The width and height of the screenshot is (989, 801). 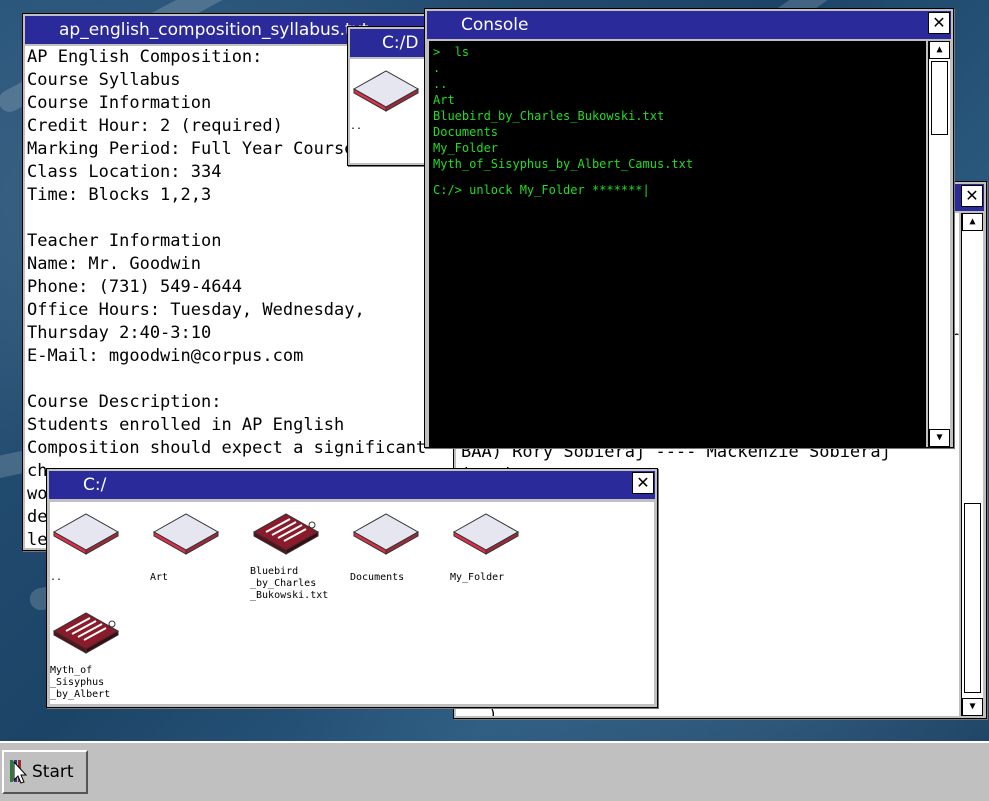 What do you see at coordinates (165, 356) in the screenshot?
I see `syllabus-line: E-Mail: mgoodwin@corpus.com` at bounding box center [165, 356].